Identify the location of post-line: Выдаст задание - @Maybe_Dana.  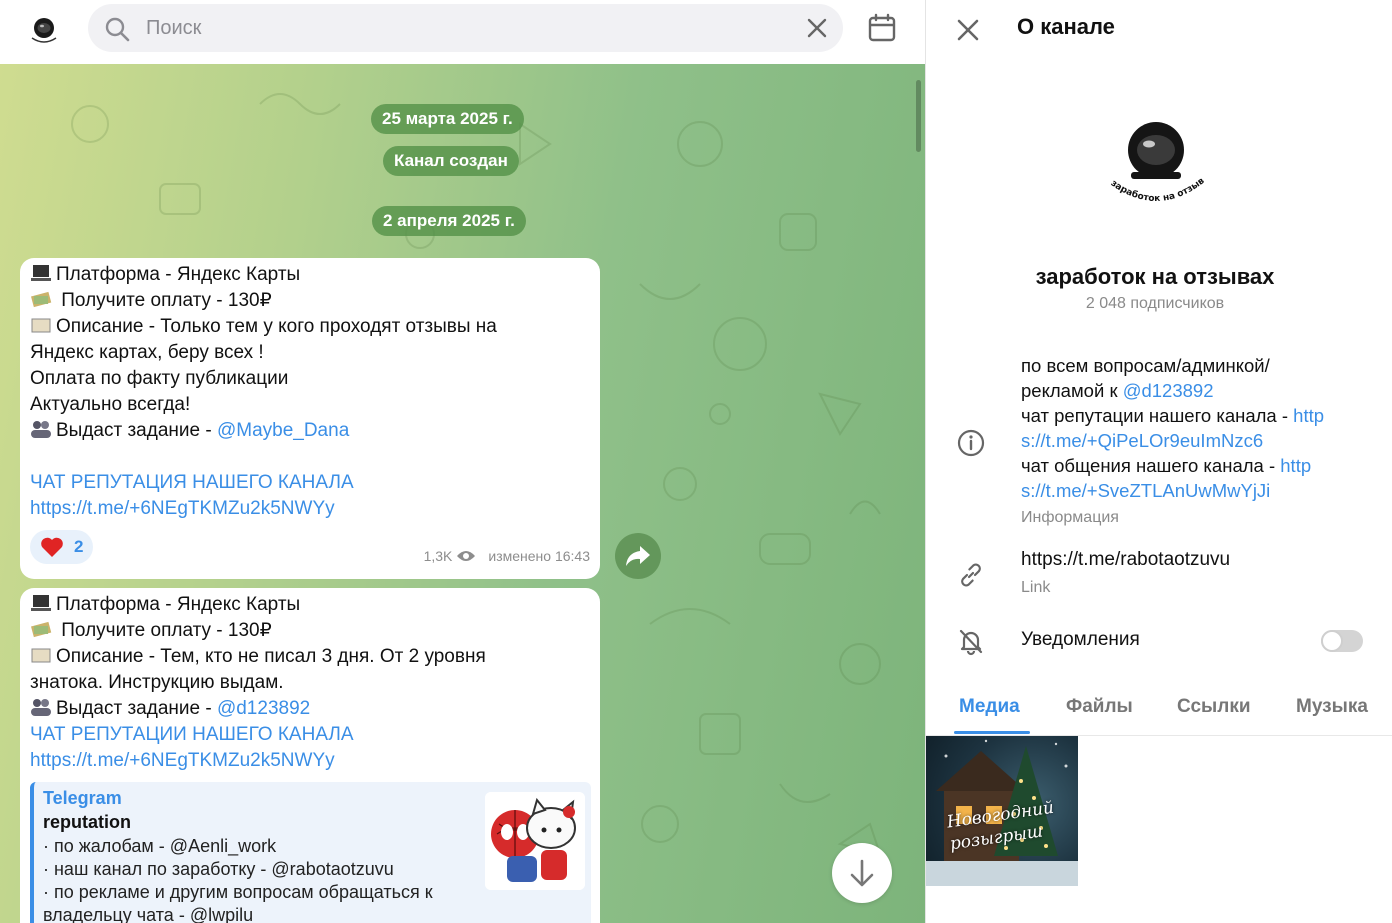
(310, 431).